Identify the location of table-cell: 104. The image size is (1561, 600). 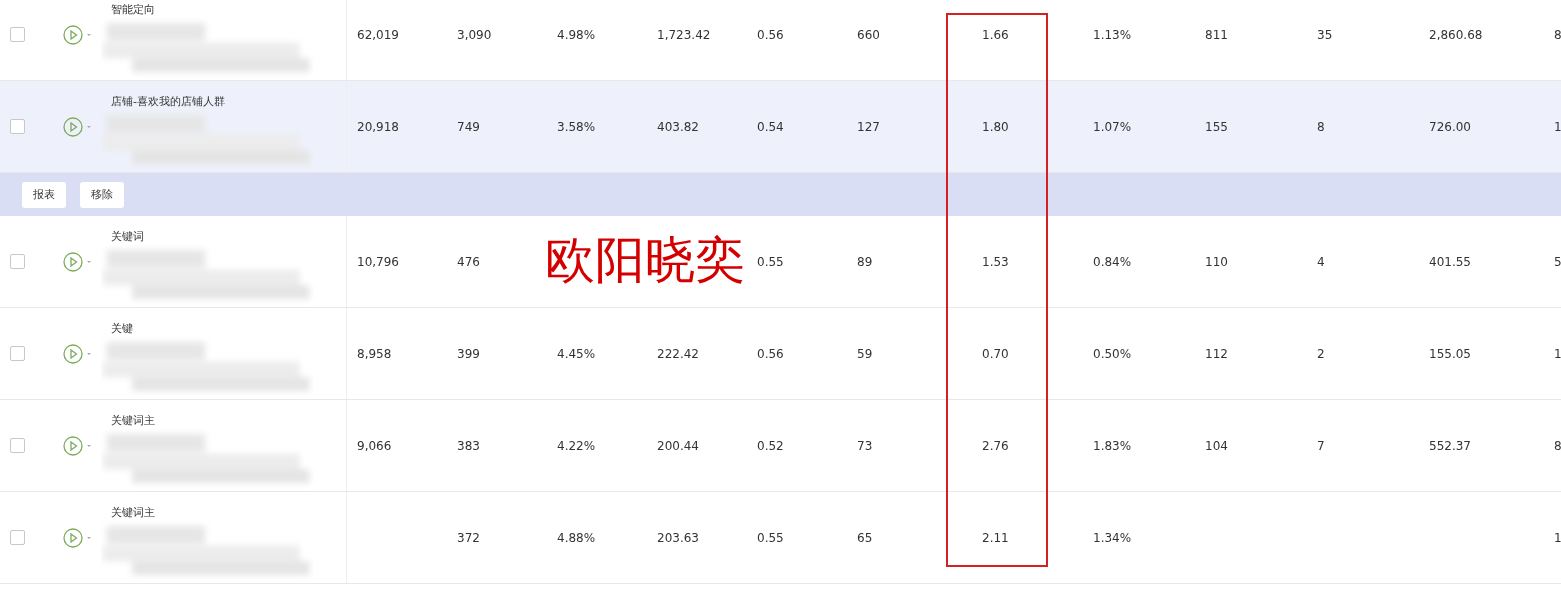
(1216, 445).